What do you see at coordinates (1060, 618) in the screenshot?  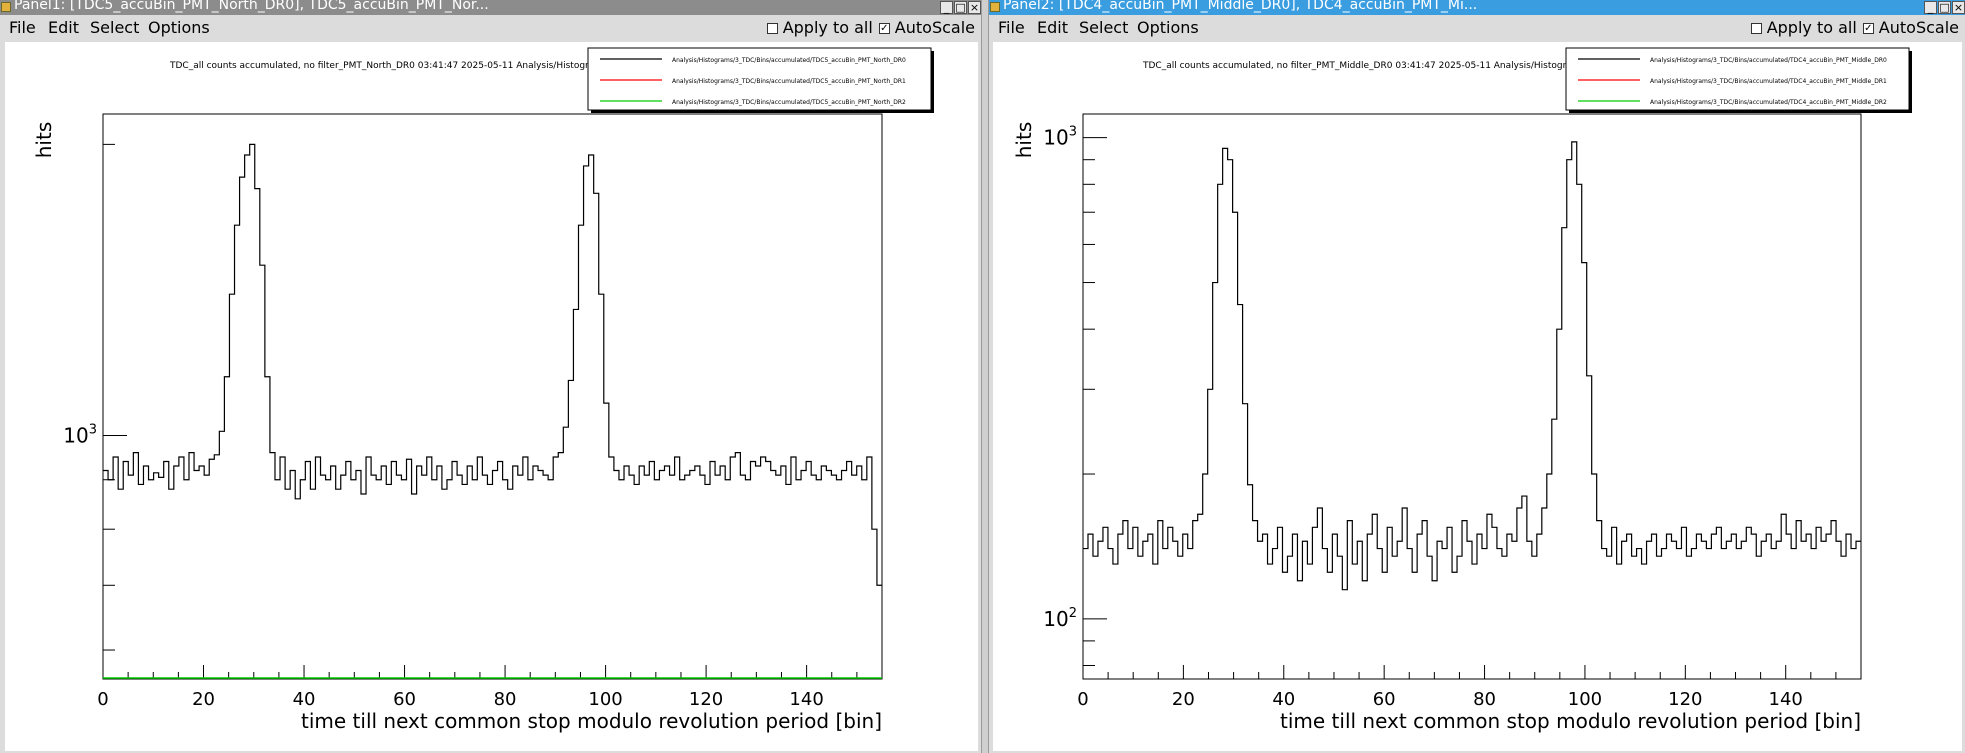 I see `y-tick-label: 102` at bounding box center [1060, 618].